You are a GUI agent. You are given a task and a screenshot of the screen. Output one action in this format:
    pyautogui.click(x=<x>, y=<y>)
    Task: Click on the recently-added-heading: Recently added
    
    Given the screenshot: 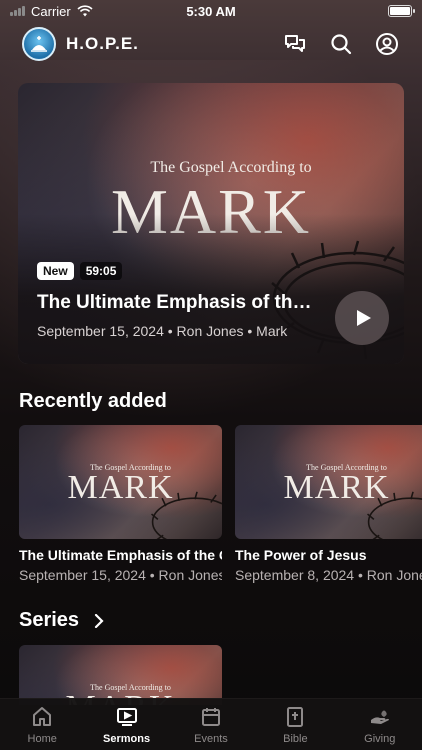 What is the action you would take?
    pyautogui.click(x=93, y=401)
    